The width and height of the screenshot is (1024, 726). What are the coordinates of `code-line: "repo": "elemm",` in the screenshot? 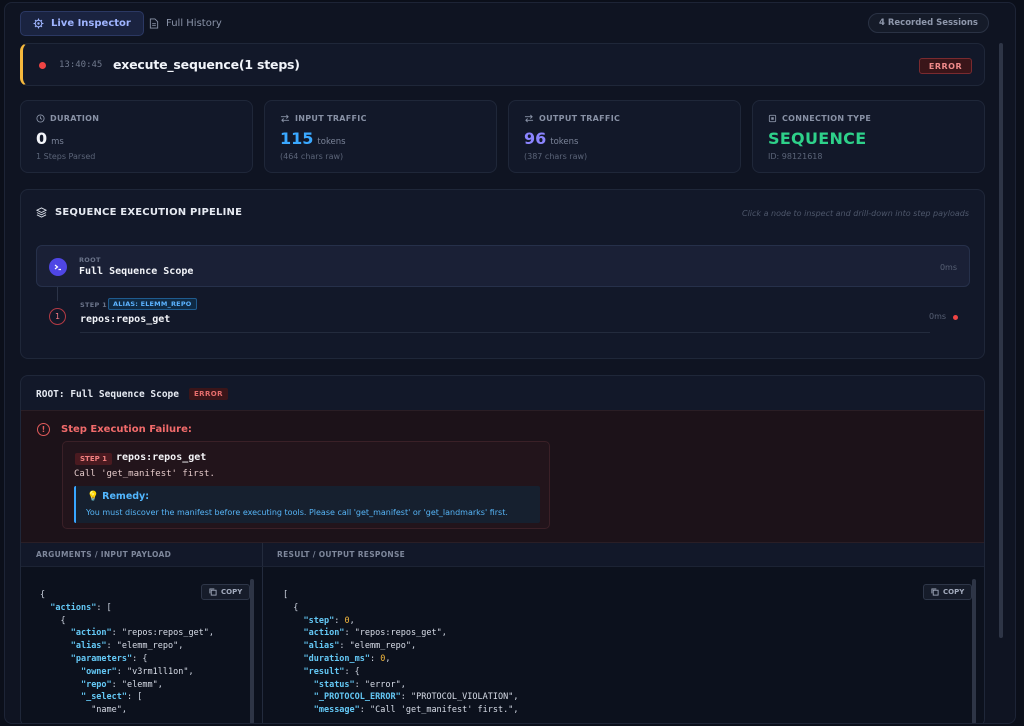 It's located at (121, 684).